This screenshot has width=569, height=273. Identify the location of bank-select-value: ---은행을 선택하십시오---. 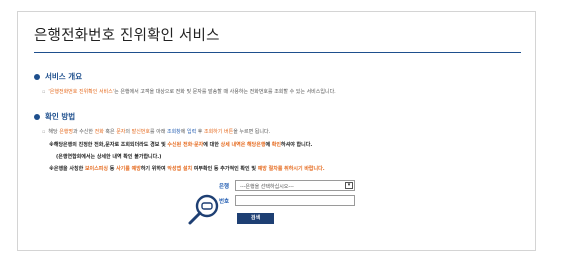
(267, 187).